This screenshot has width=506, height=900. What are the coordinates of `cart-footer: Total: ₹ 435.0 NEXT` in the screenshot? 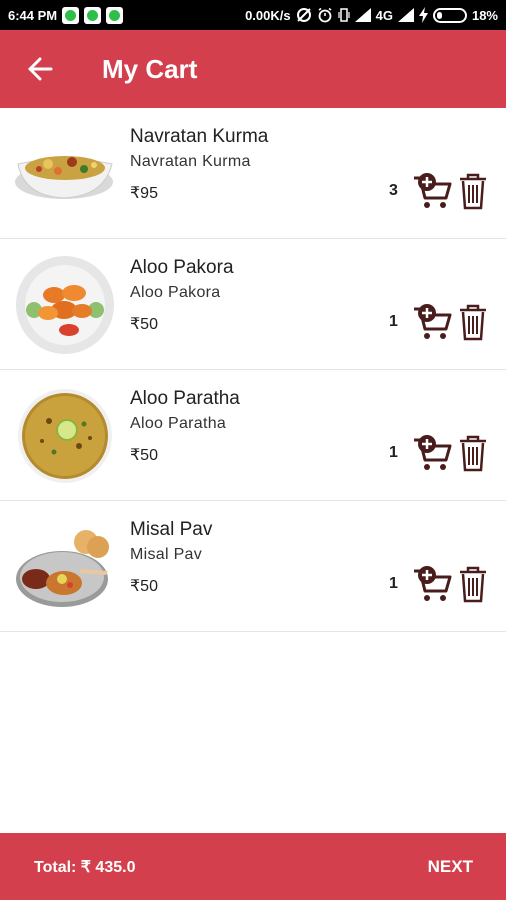 It's located at (253, 866).